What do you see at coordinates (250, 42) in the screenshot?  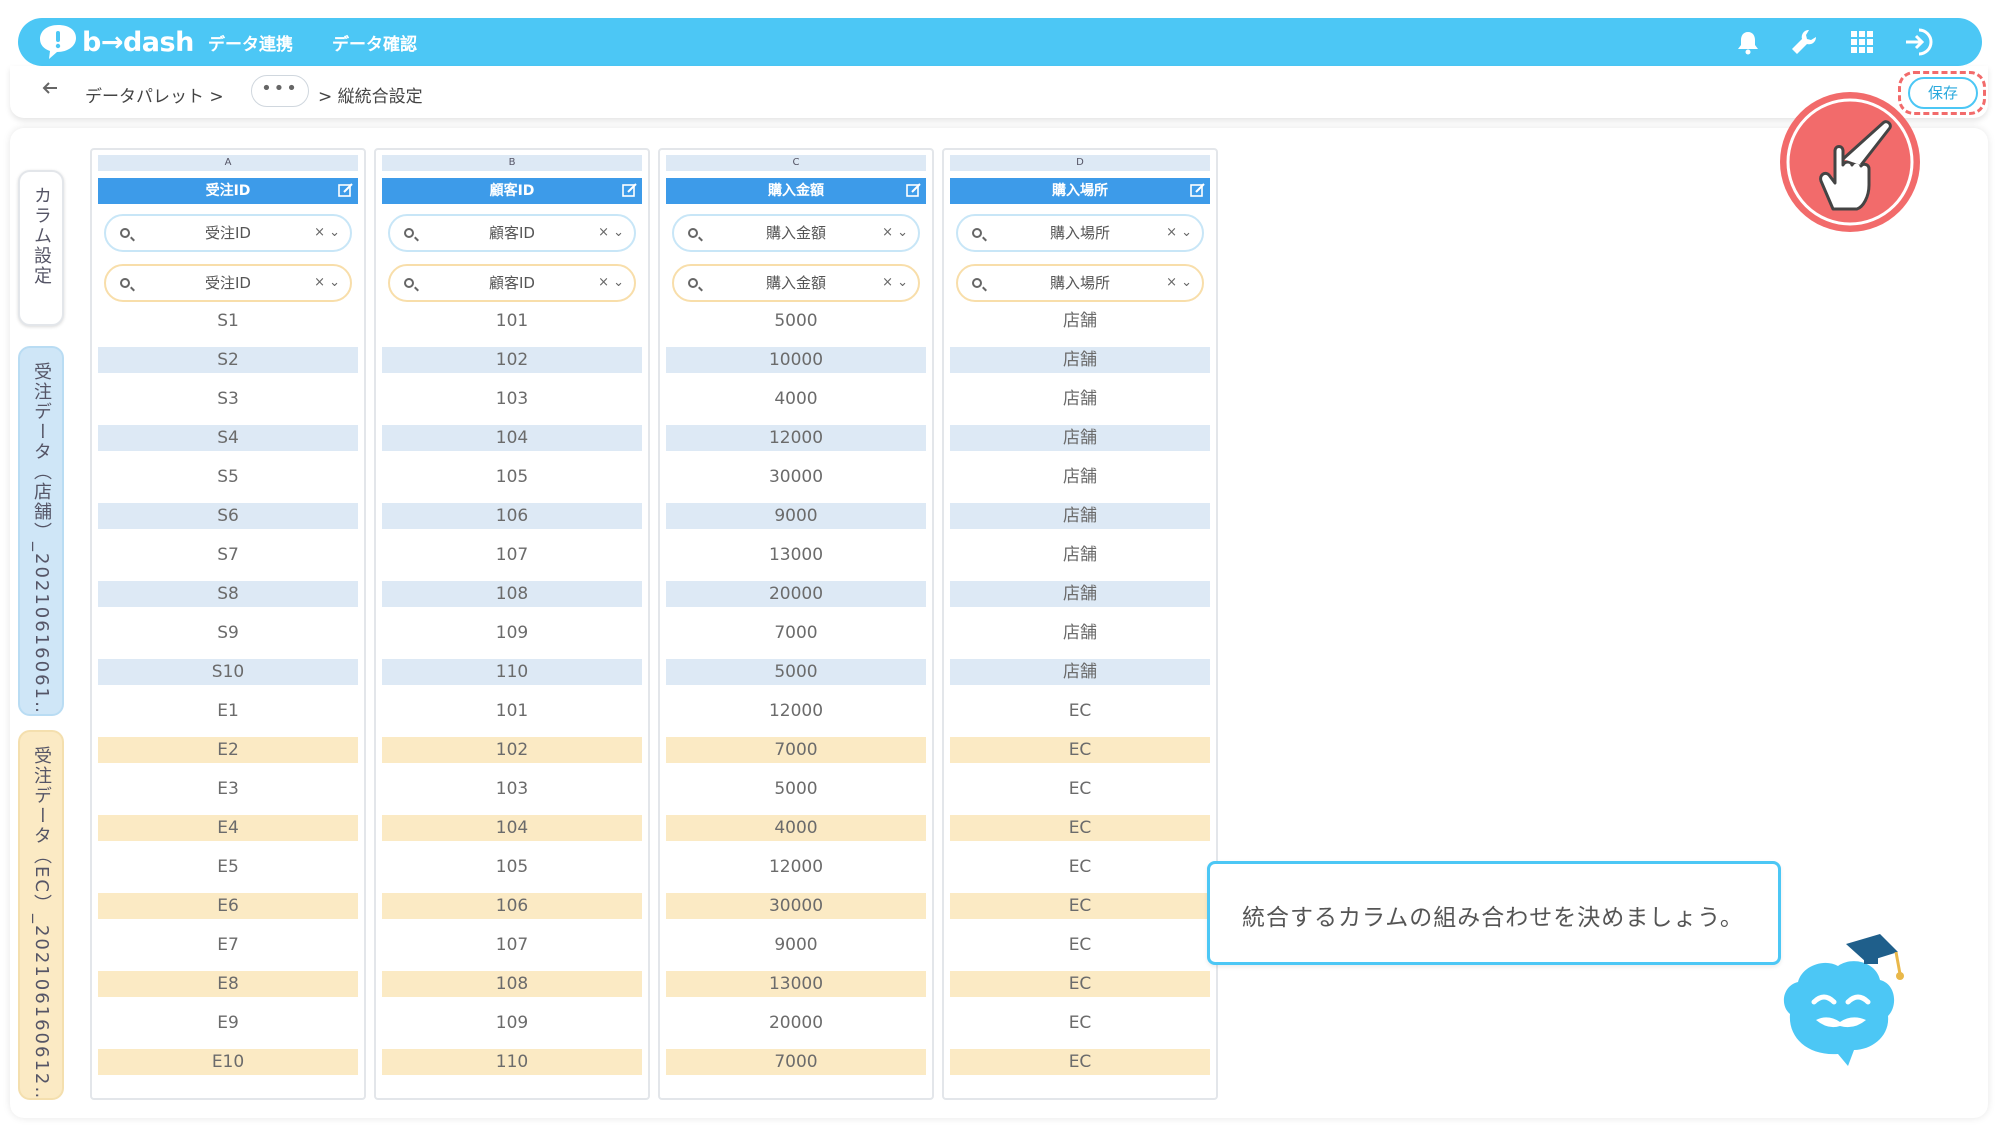 I see `nav-data-integration: データ連携` at bounding box center [250, 42].